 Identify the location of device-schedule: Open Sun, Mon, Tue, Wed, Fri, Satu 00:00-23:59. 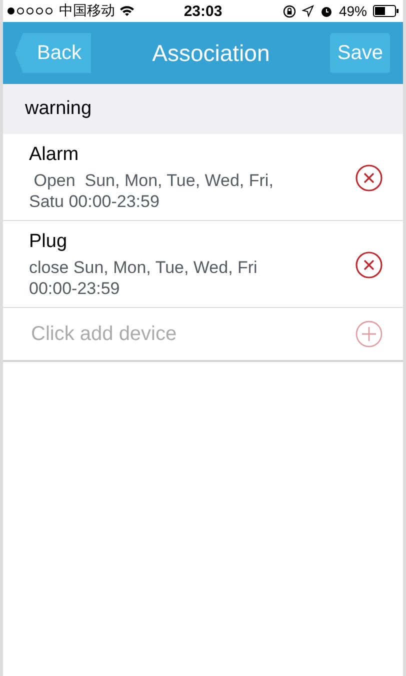
(151, 191).